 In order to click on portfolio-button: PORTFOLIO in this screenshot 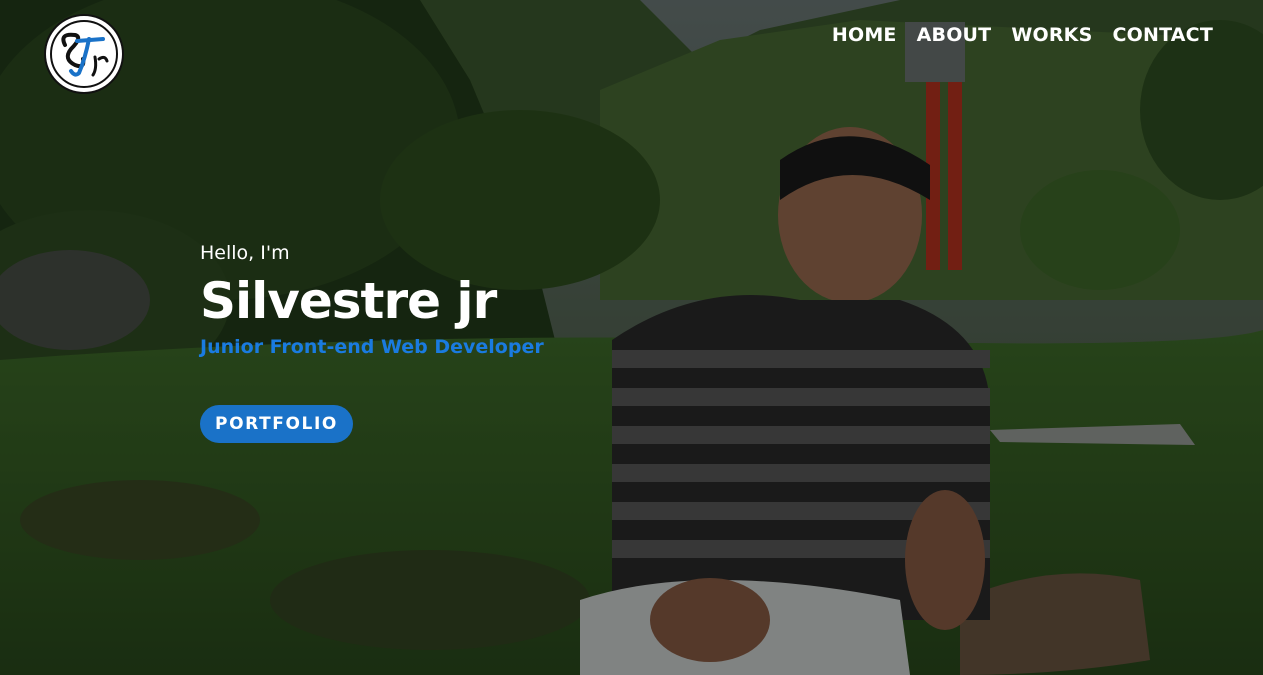, I will do `click(276, 424)`.